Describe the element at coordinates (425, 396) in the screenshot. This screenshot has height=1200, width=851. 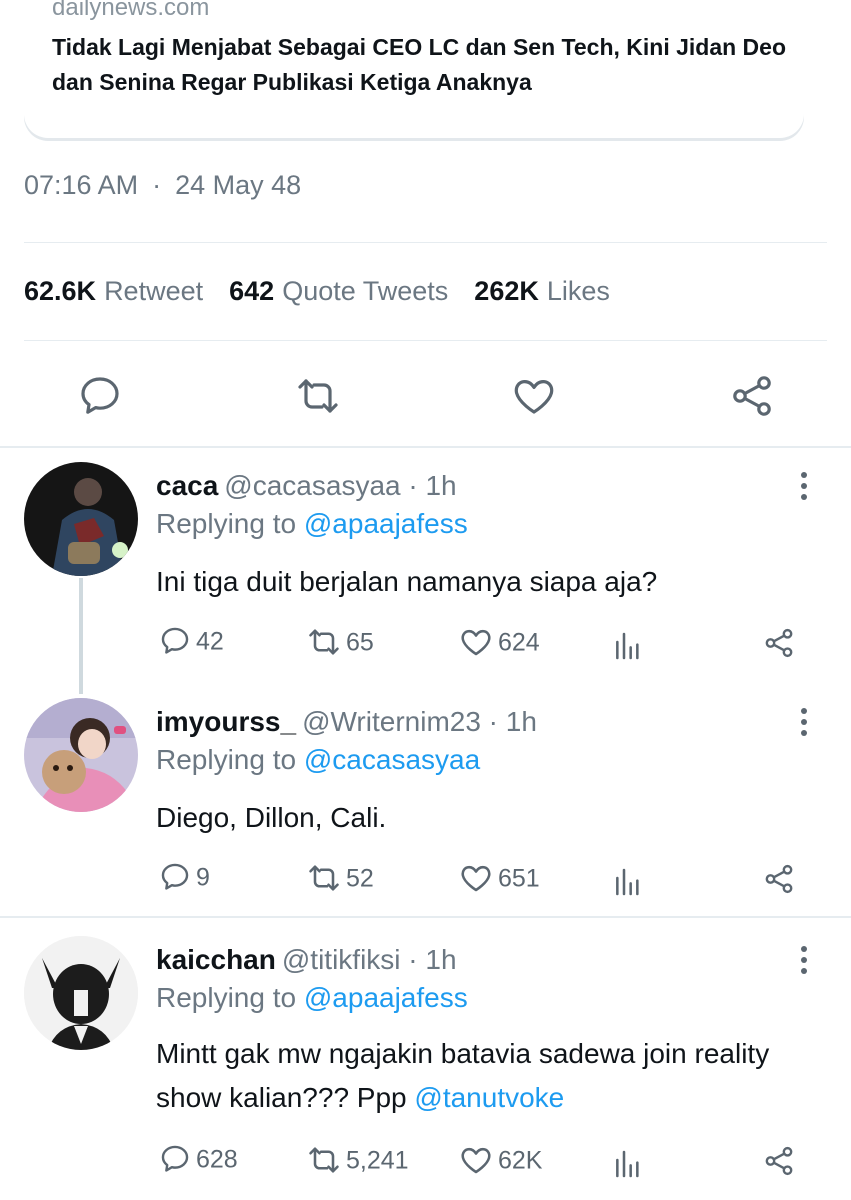
I see `tweet-action-bar` at that location.